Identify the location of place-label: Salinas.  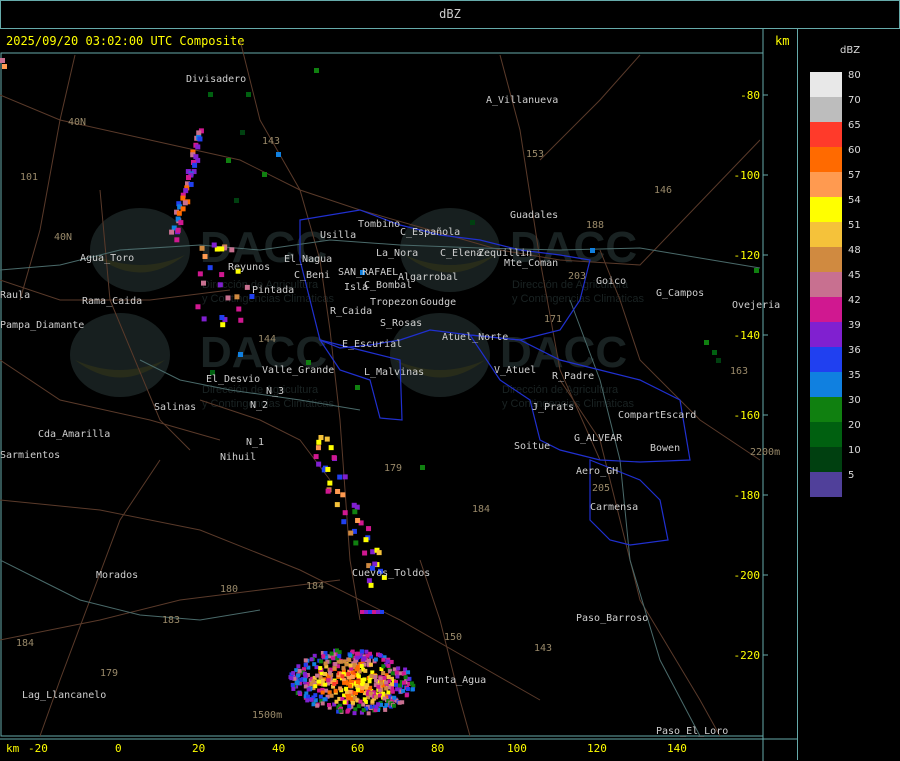
(175, 407).